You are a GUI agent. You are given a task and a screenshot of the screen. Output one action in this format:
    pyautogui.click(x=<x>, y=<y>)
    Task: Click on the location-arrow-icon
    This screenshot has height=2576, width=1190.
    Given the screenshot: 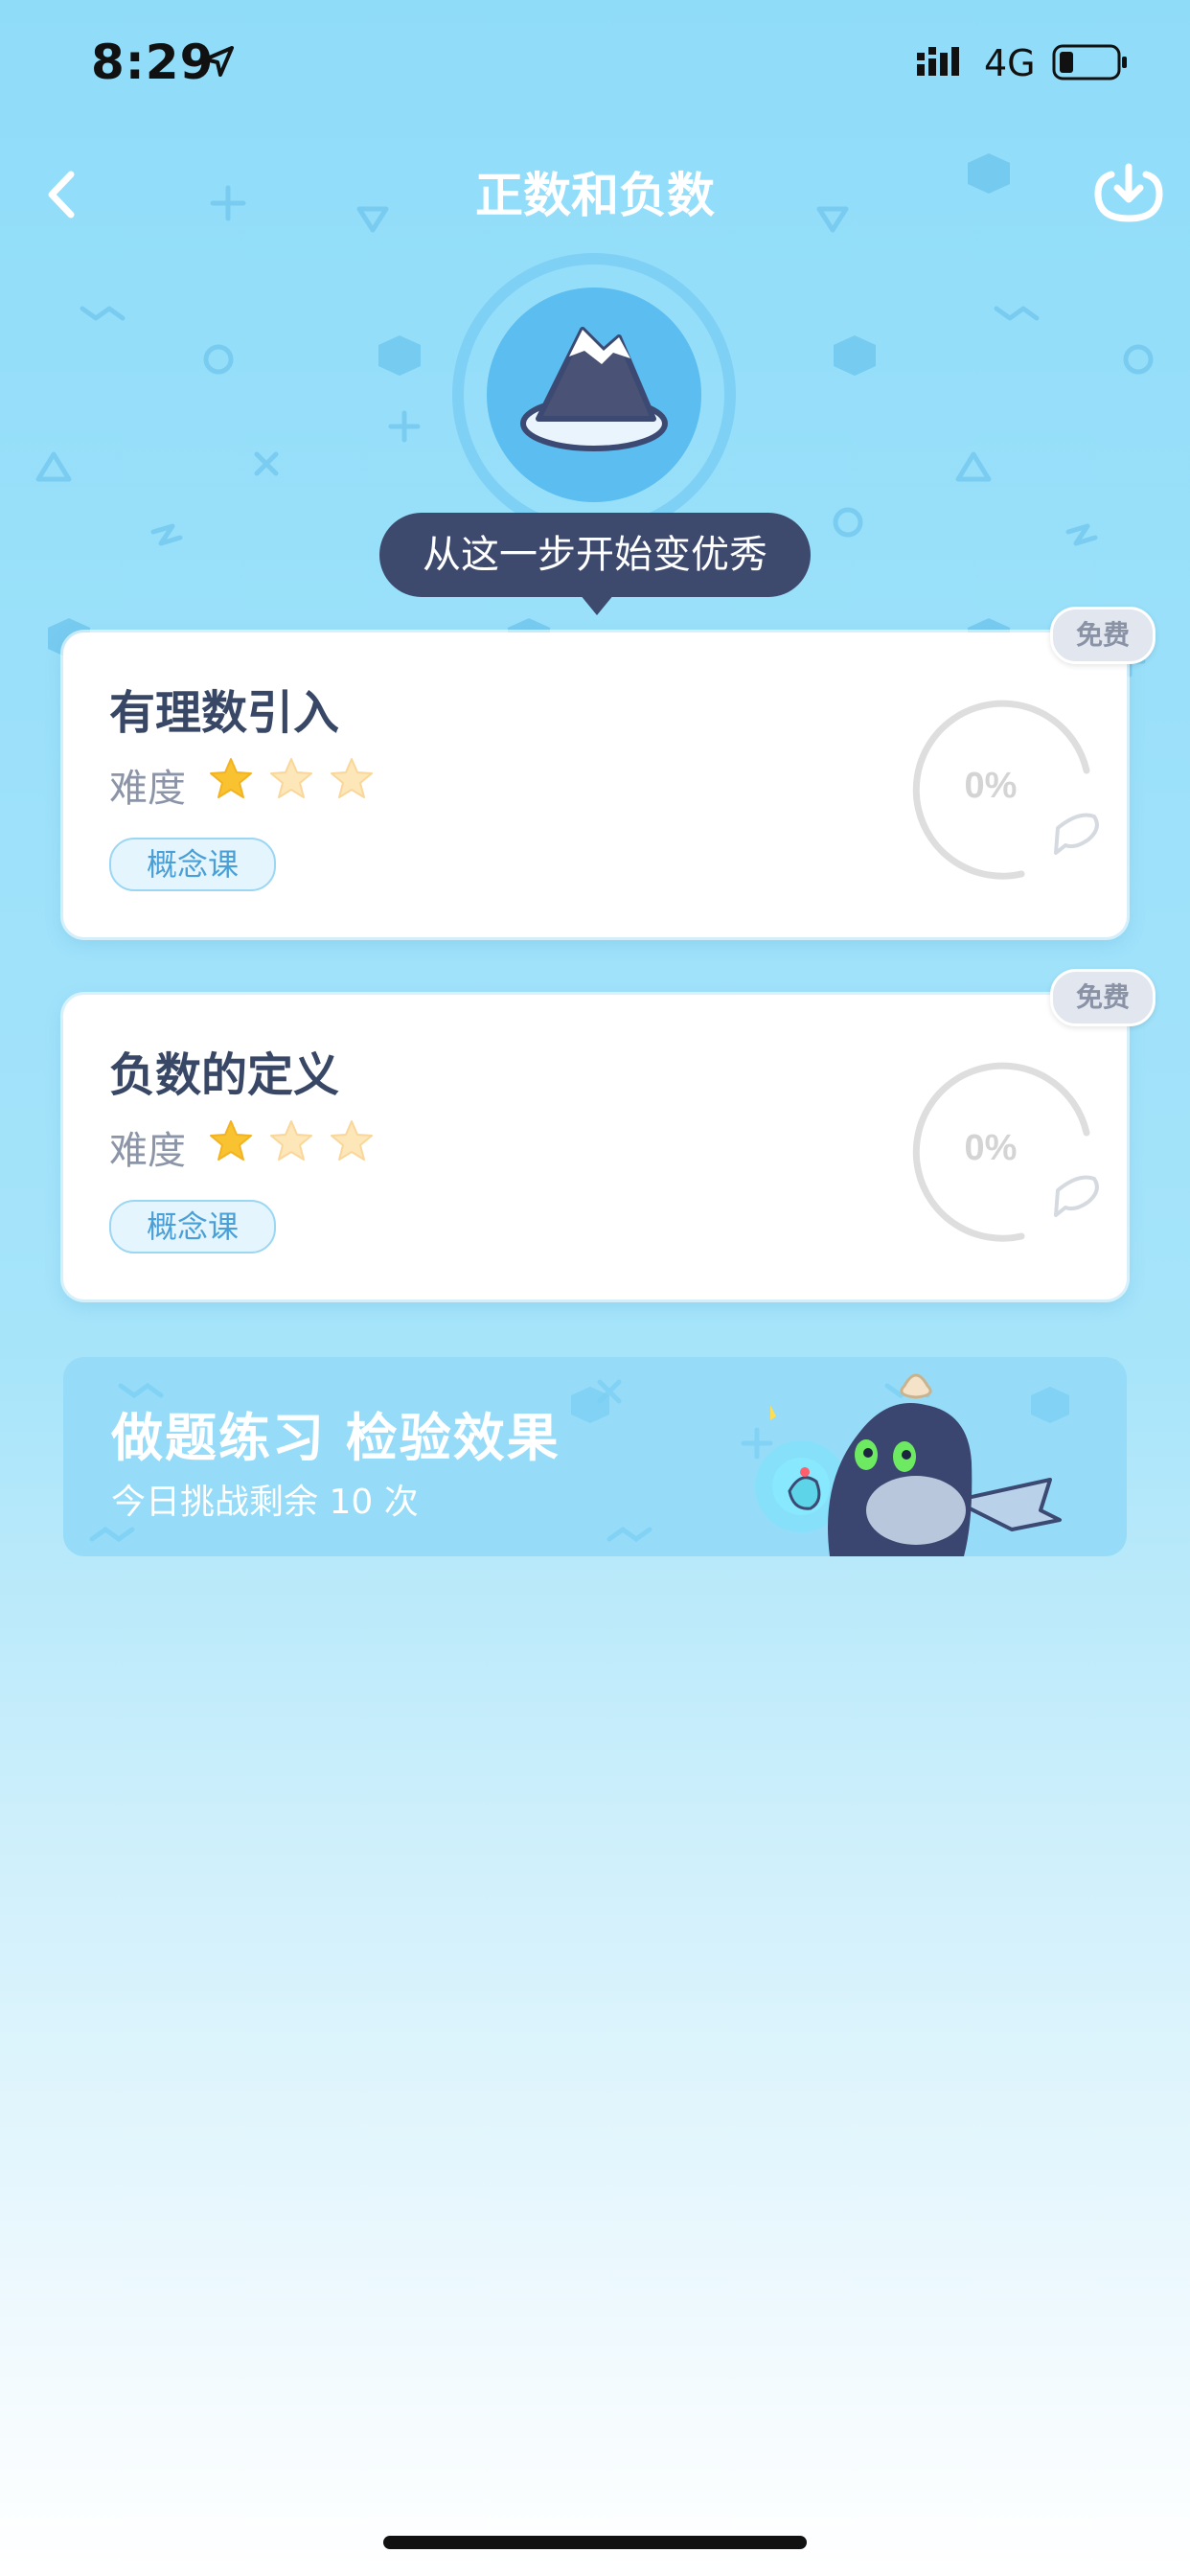 What is the action you would take?
    pyautogui.click(x=218, y=62)
    